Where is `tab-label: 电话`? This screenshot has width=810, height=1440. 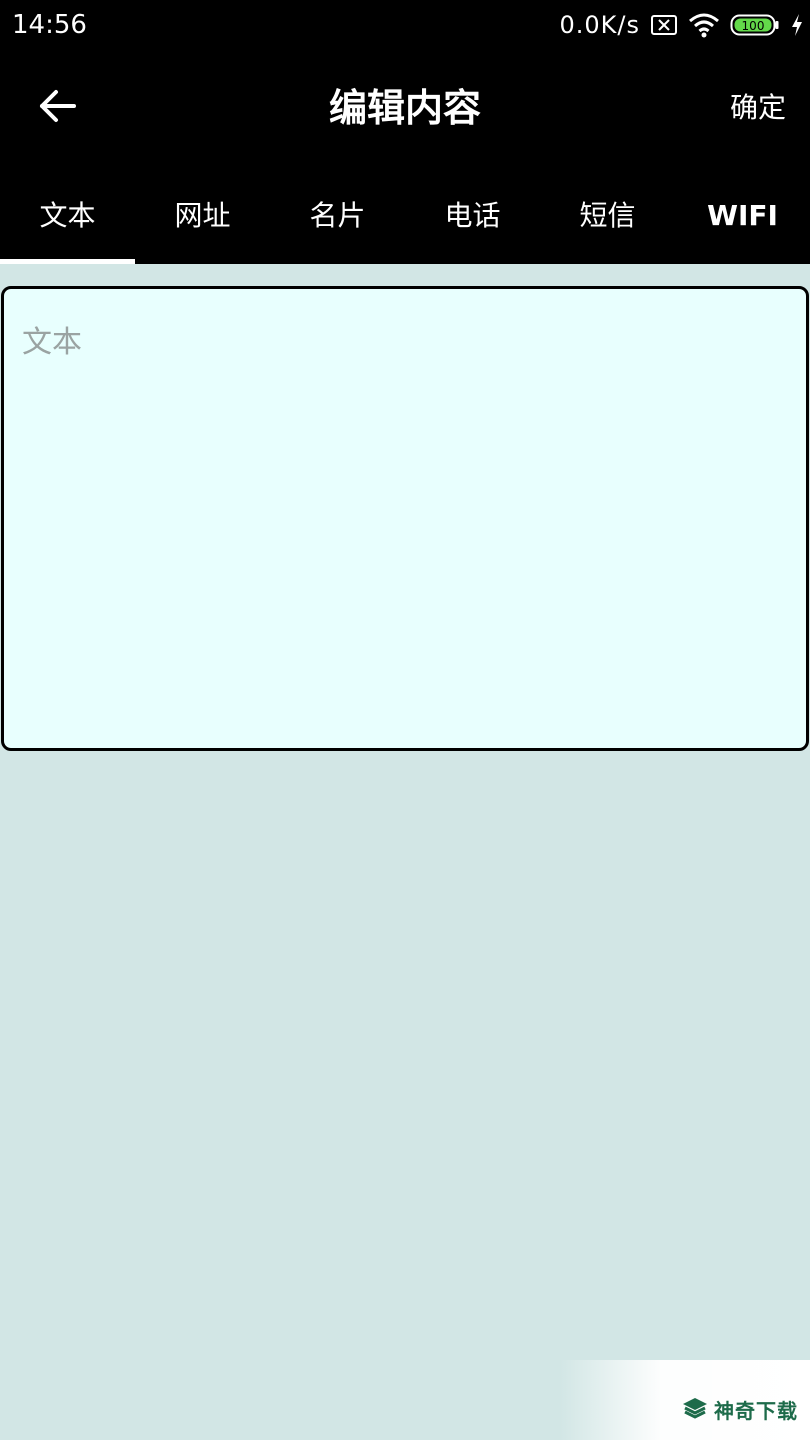
tab-label: 电话 is located at coordinates (472, 215).